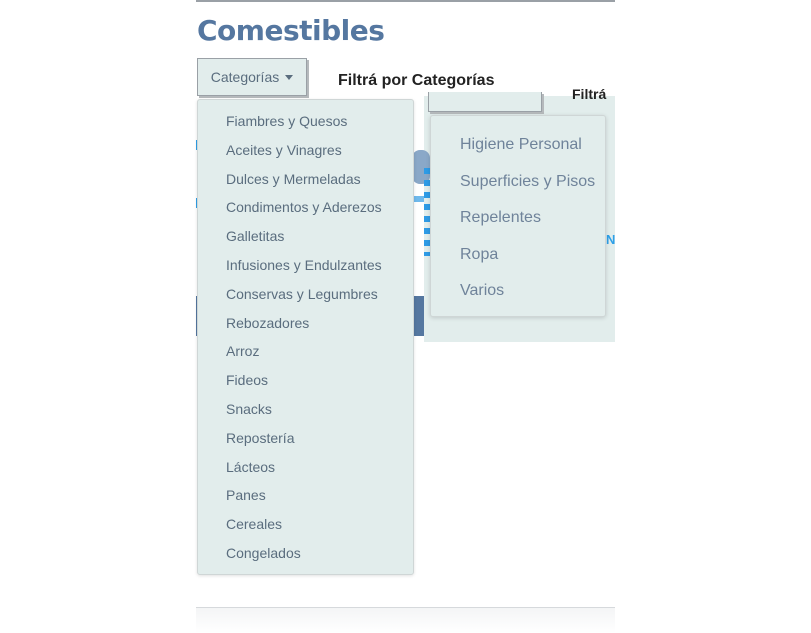 The width and height of the screenshot is (811, 633). What do you see at coordinates (305, 210) in the screenshot?
I see `menu-item-condimentos-y-aderezos: Condimentos y Aderezos` at bounding box center [305, 210].